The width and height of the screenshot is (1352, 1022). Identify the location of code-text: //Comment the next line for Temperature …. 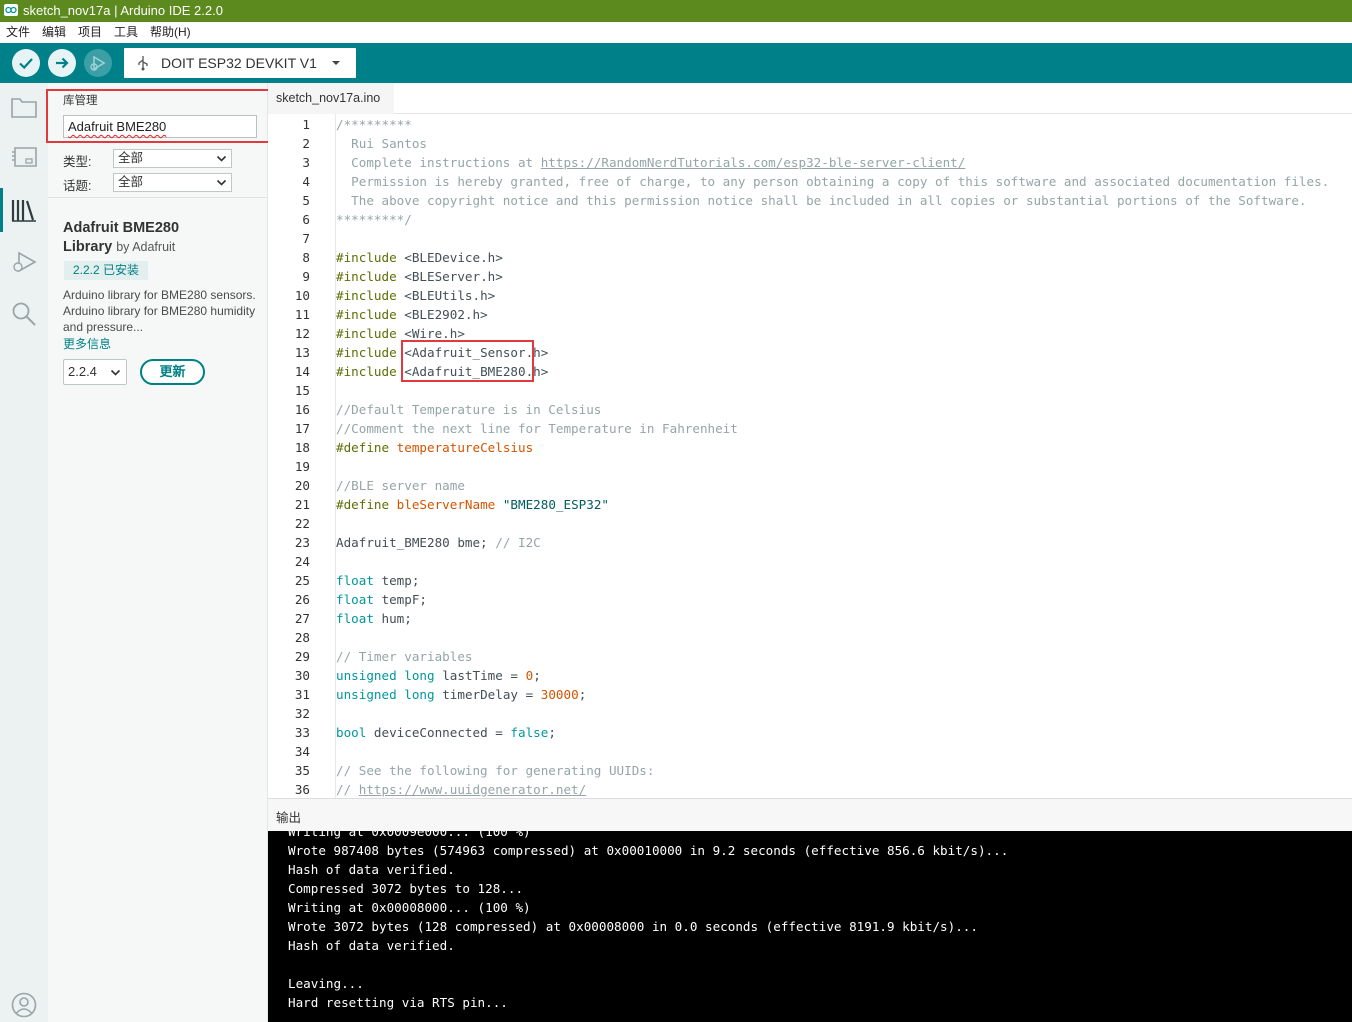
(537, 428).